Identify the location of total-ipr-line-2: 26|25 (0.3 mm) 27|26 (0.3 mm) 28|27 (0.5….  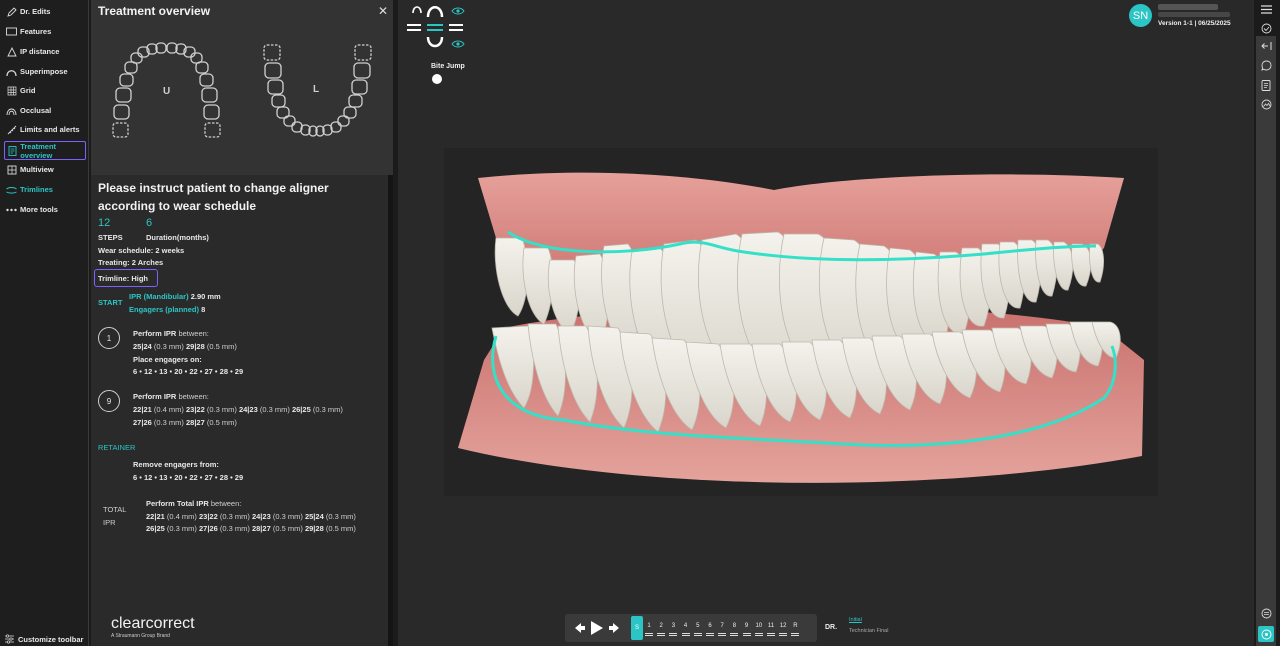
(251, 528).